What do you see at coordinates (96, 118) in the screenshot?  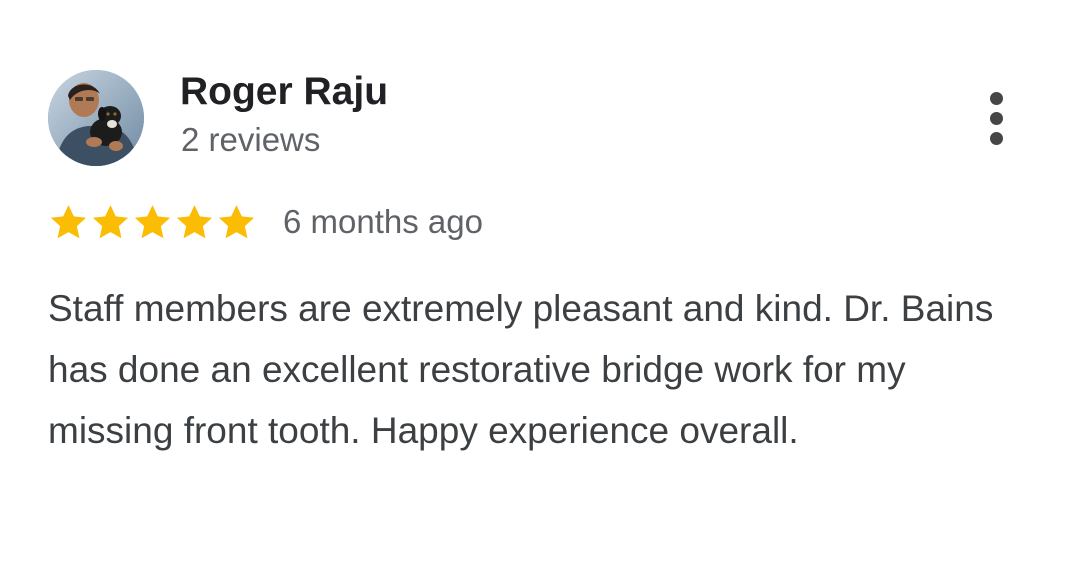 I see `avatar` at bounding box center [96, 118].